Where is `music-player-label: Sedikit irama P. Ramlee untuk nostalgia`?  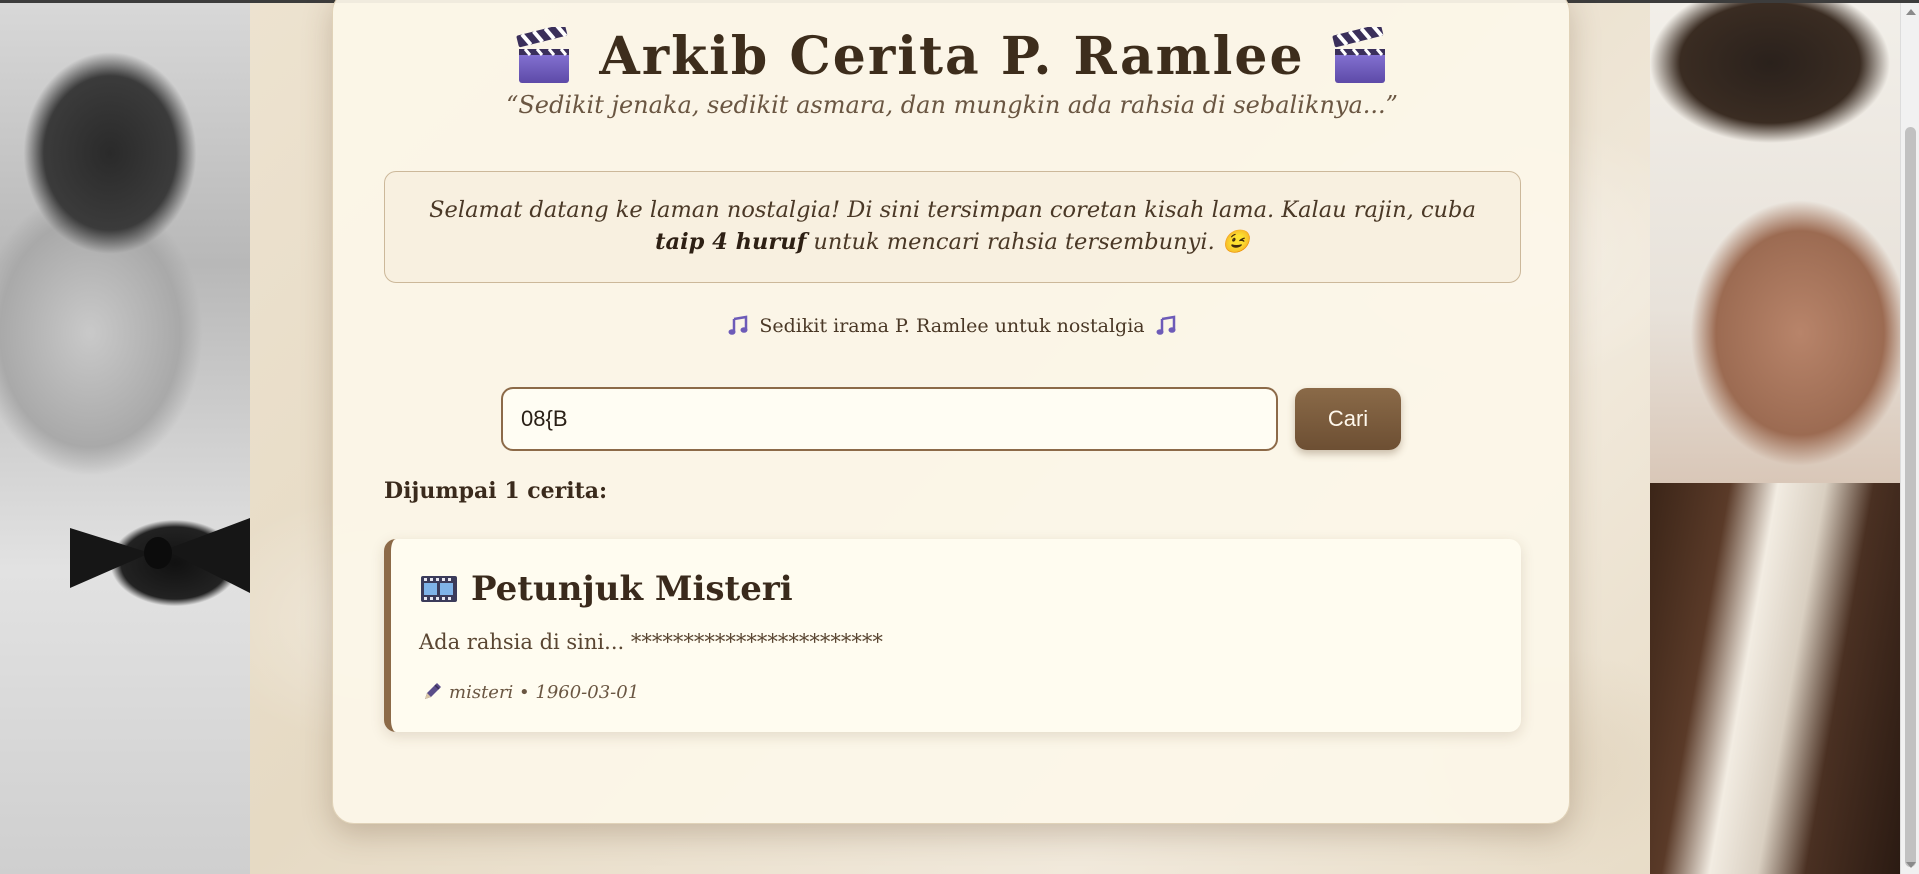
music-player-label: Sedikit irama P. Ramlee untuk nostalgia is located at coordinates (952, 326).